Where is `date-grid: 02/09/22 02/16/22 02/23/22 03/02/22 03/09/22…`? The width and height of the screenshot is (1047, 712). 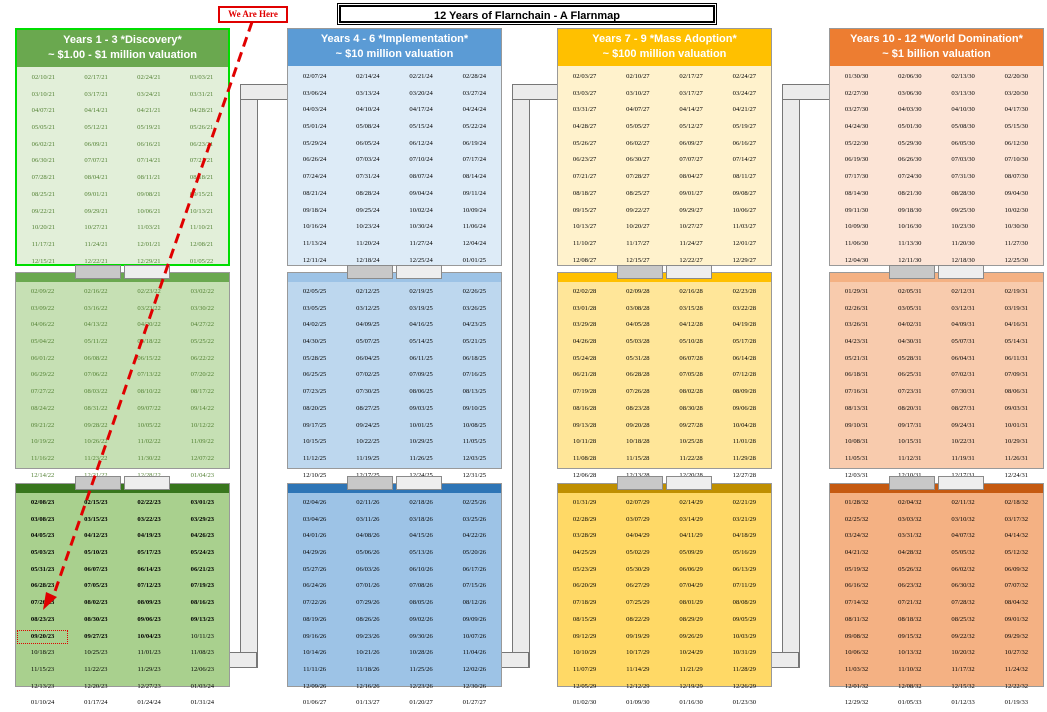 date-grid: 02/09/22 02/16/22 02/23/22 03/02/22 03/09/22… is located at coordinates (122, 392).